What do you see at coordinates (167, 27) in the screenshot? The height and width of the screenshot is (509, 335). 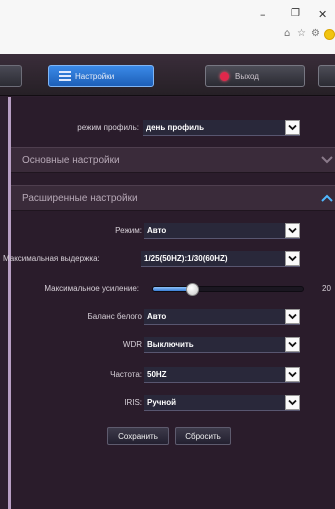 I see `browser-chrome: – ❐ ✕ ⌂ ☆ ⚙` at bounding box center [167, 27].